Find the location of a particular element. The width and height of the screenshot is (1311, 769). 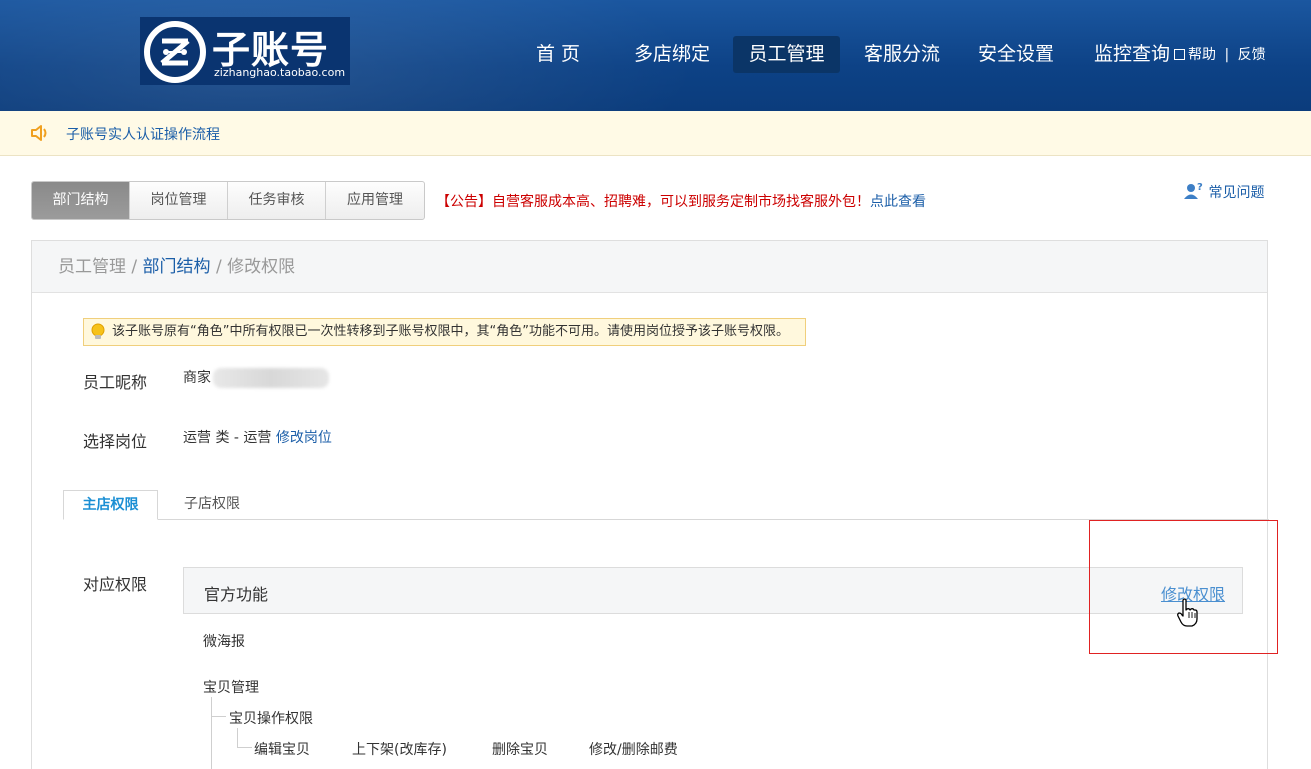

edit-position-link: 修改岗位 is located at coordinates (304, 438).